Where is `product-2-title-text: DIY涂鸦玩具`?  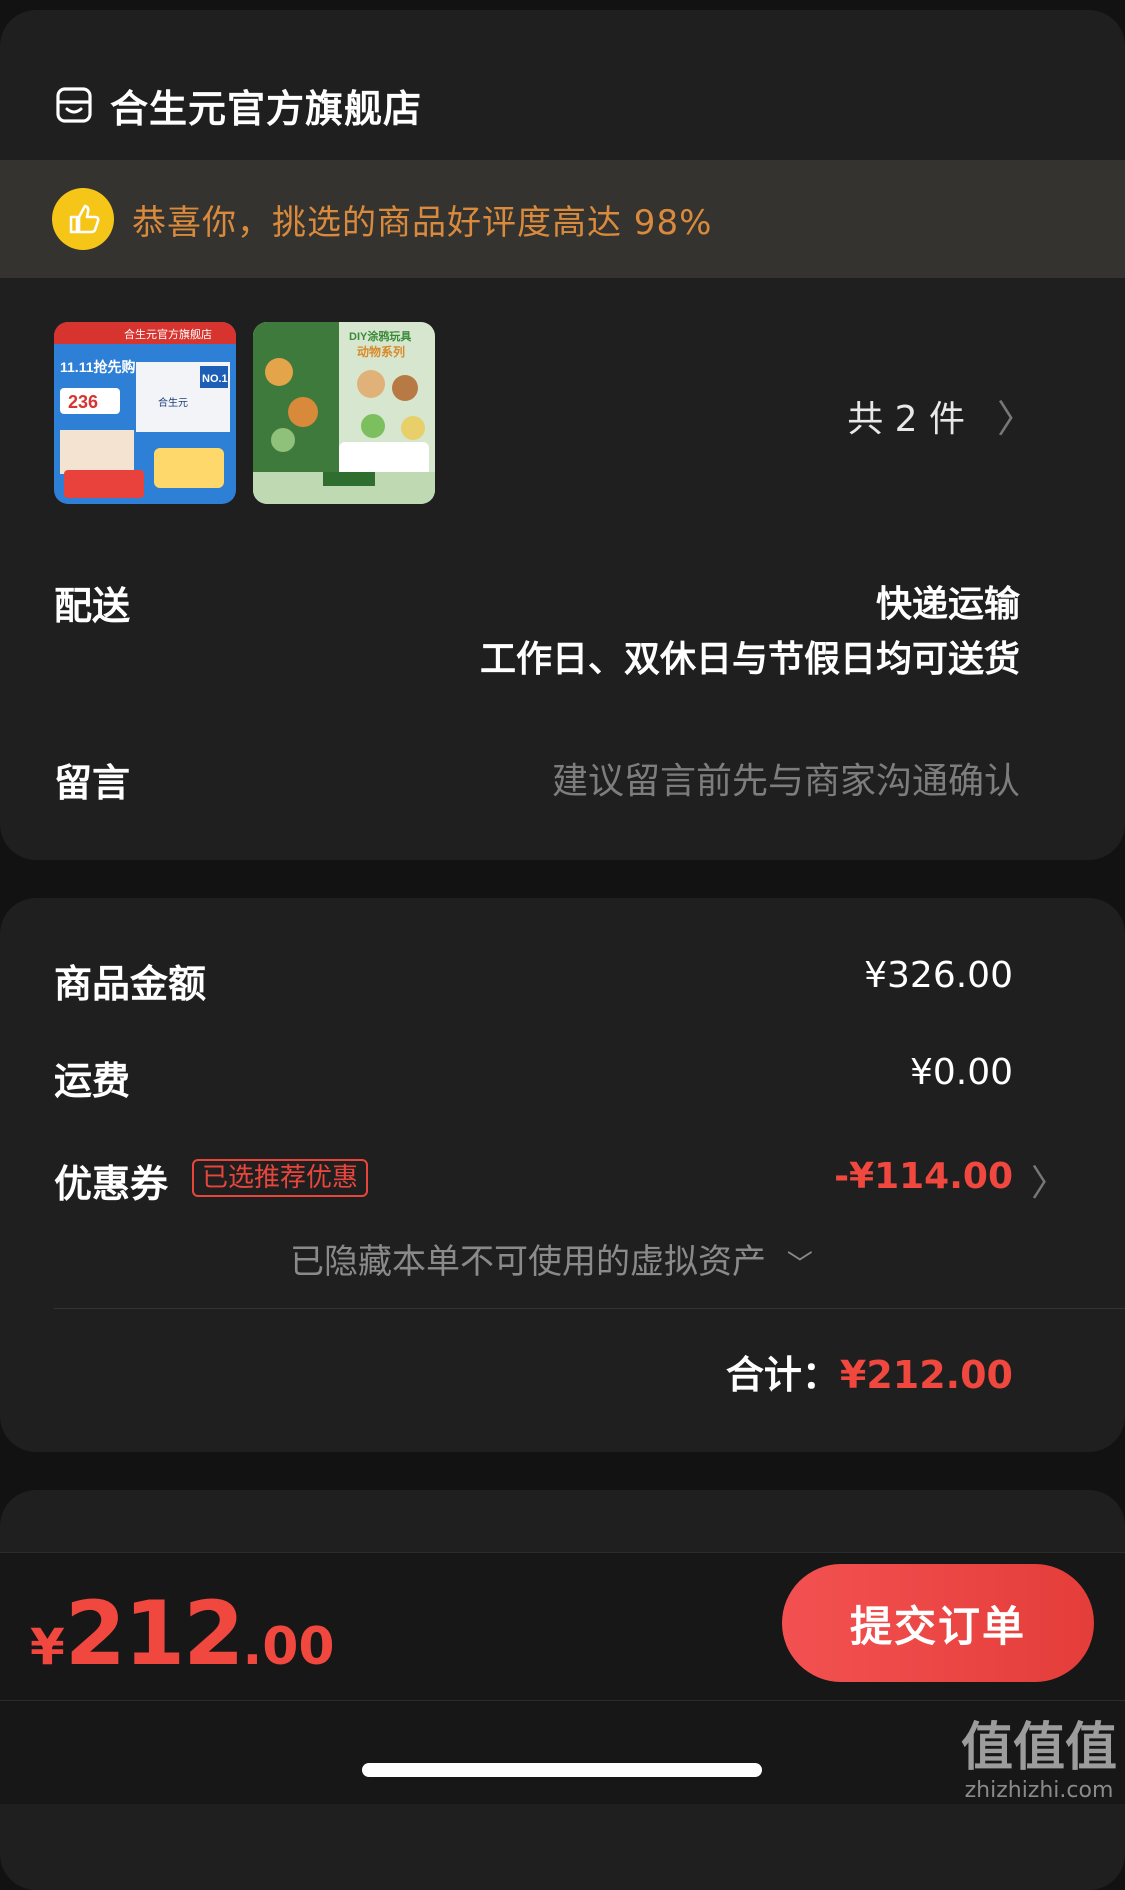
product-2-title-text: DIY涂鸦玩具 is located at coordinates (380, 336).